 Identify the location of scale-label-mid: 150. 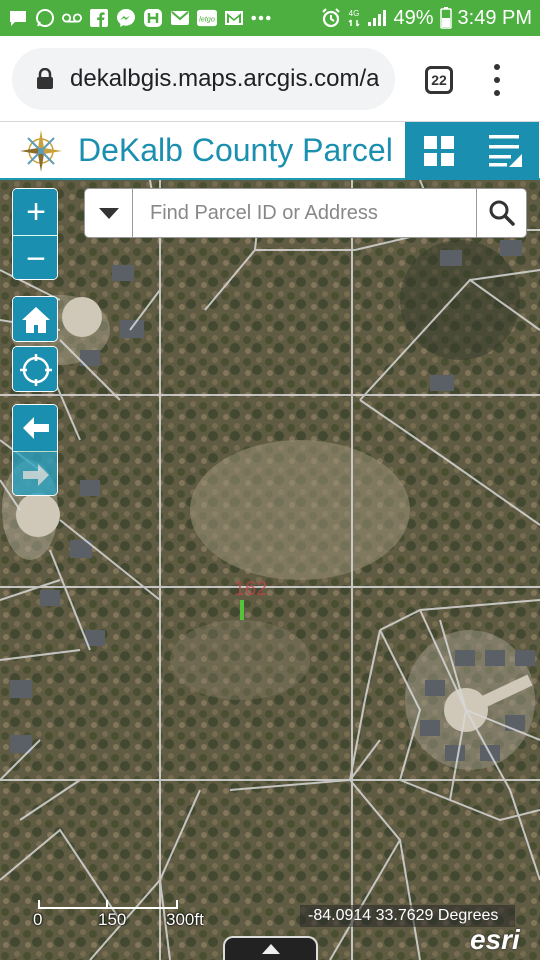
(112, 919).